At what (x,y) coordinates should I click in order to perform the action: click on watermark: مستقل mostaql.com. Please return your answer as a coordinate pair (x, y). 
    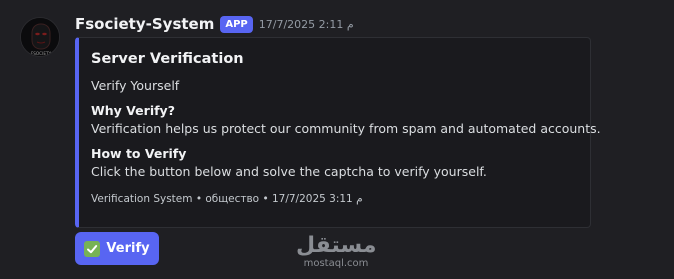
    Looking at the image, I should click on (336, 252).